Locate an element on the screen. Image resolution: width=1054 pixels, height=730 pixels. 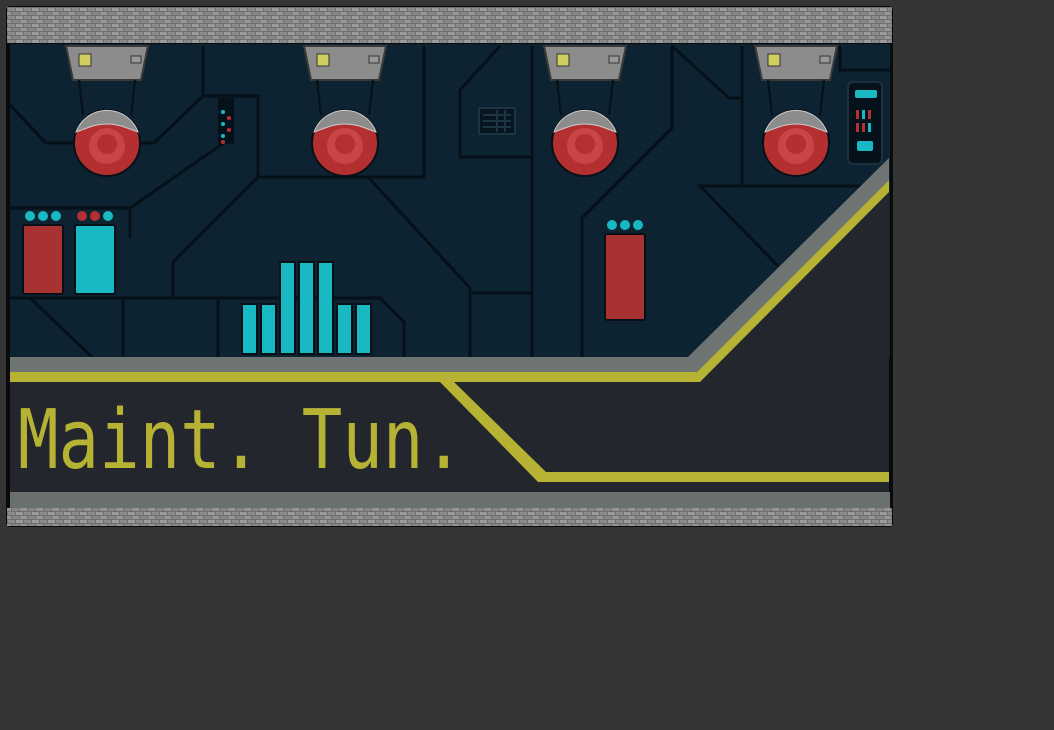
cyan-tank is located at coordinates (95, 259).